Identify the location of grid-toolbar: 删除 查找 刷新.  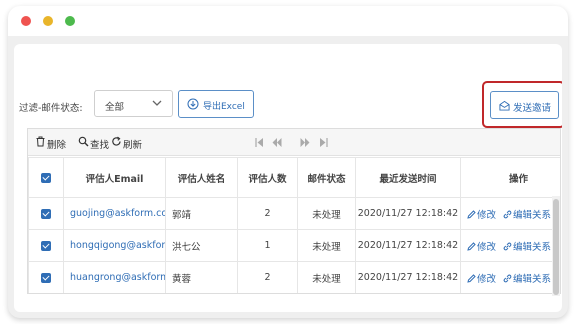
(294, 142).